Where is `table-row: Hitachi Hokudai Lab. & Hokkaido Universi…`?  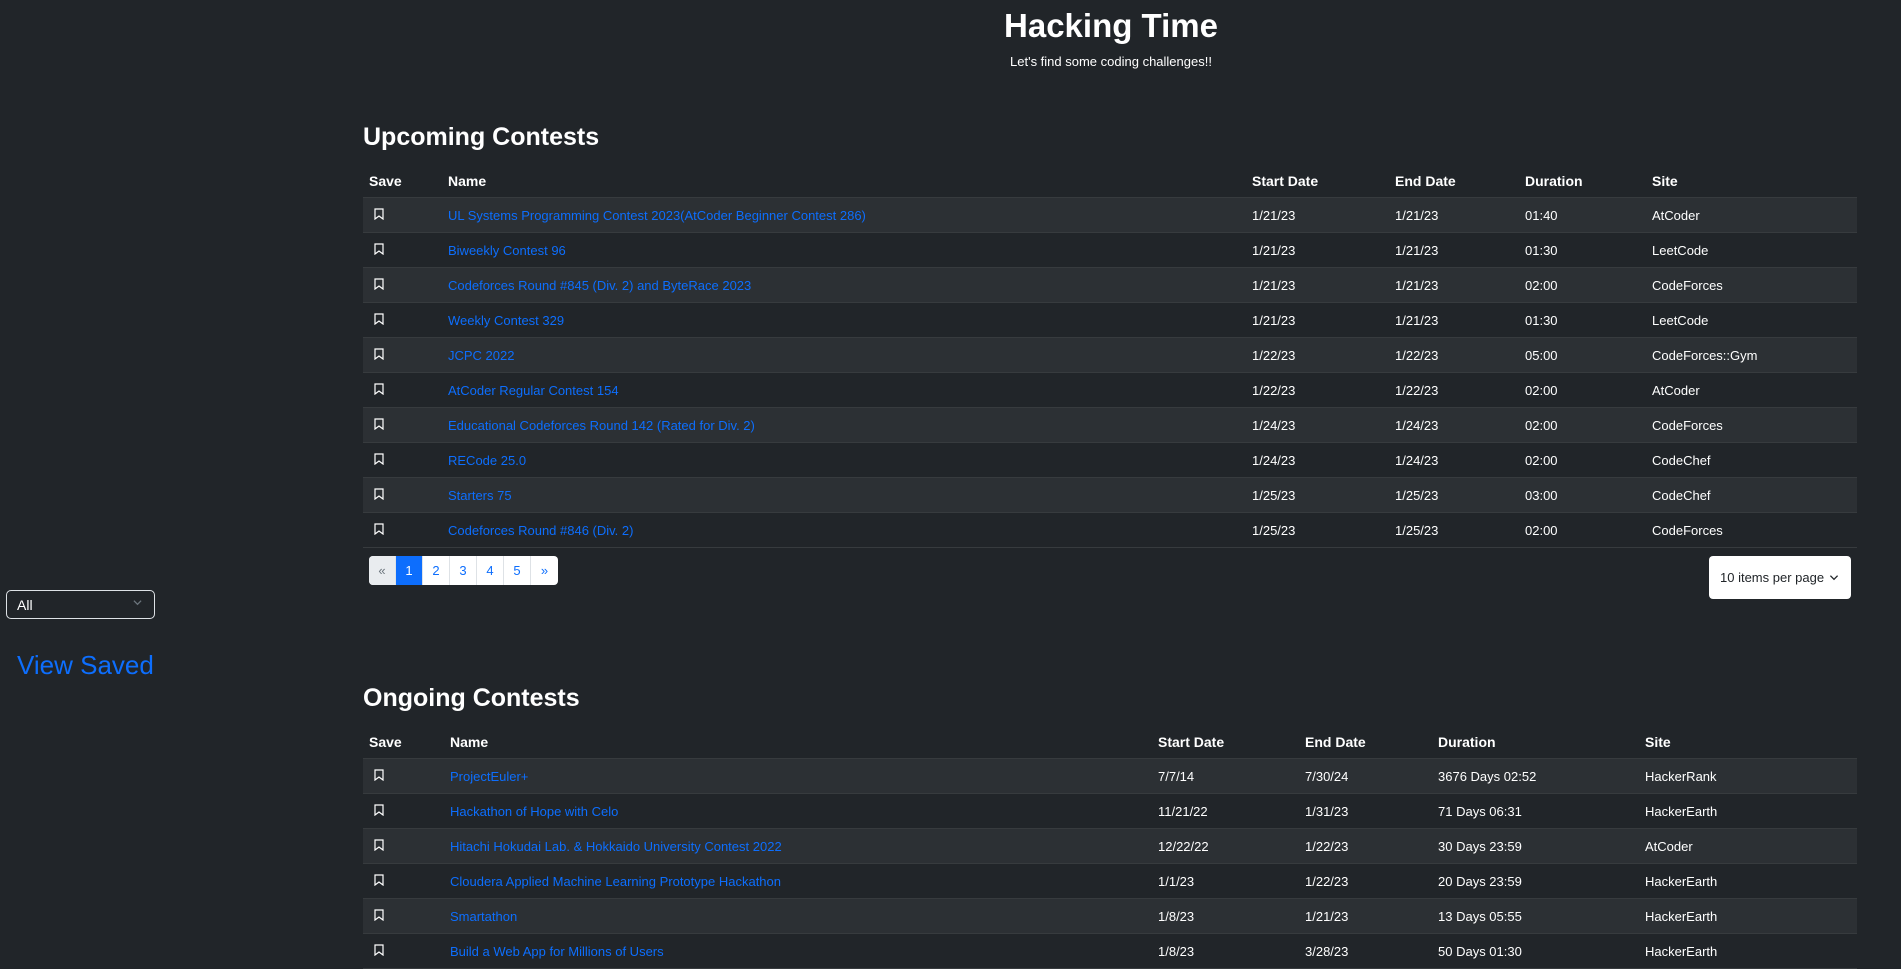
table-row: Hitachi Hokudai Lab. & Hokkaido Universi… is located at coordinates (1110, 846).